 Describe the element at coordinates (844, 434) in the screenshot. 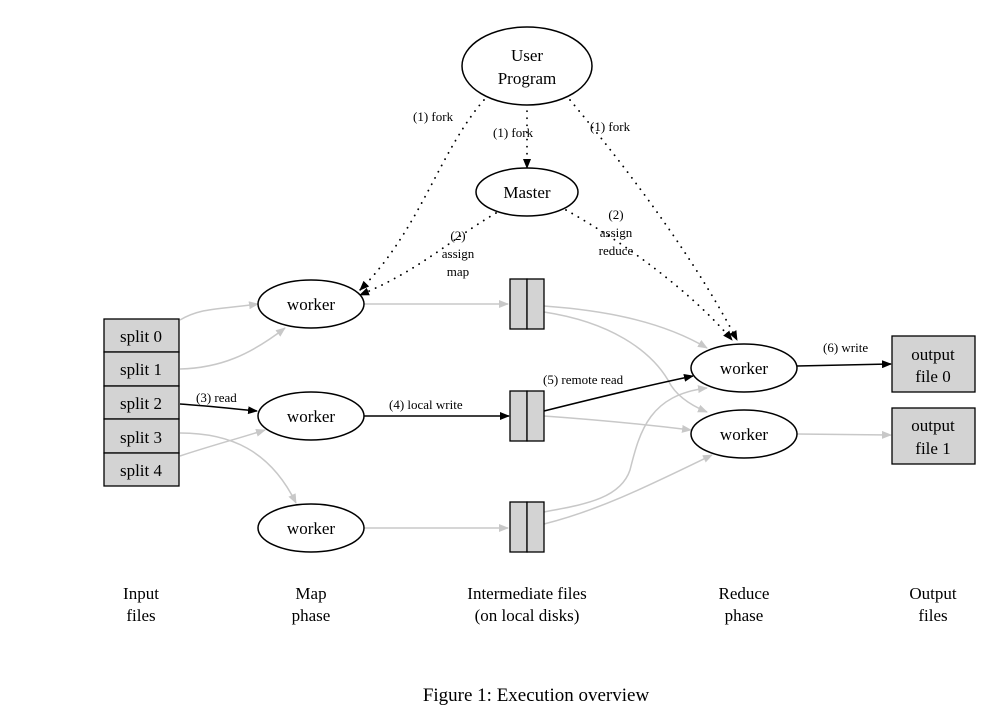

I see `reduce1-to-output-edge` at that location.